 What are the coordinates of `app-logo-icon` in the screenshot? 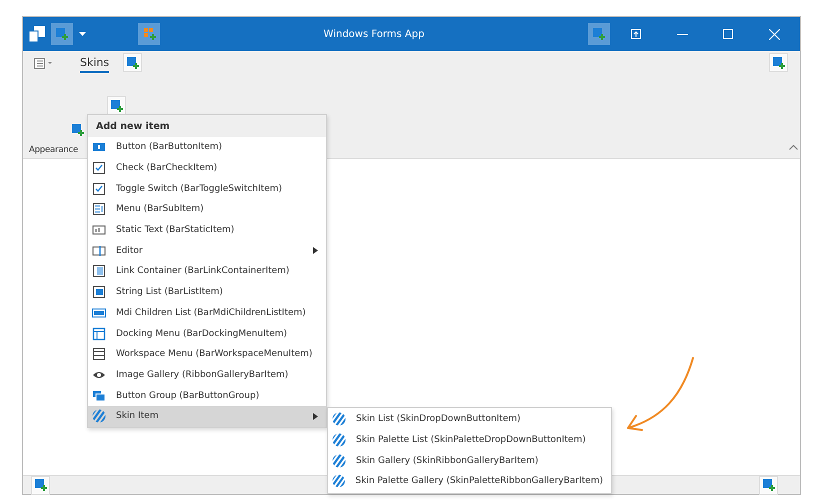 It's located at (37, 34).